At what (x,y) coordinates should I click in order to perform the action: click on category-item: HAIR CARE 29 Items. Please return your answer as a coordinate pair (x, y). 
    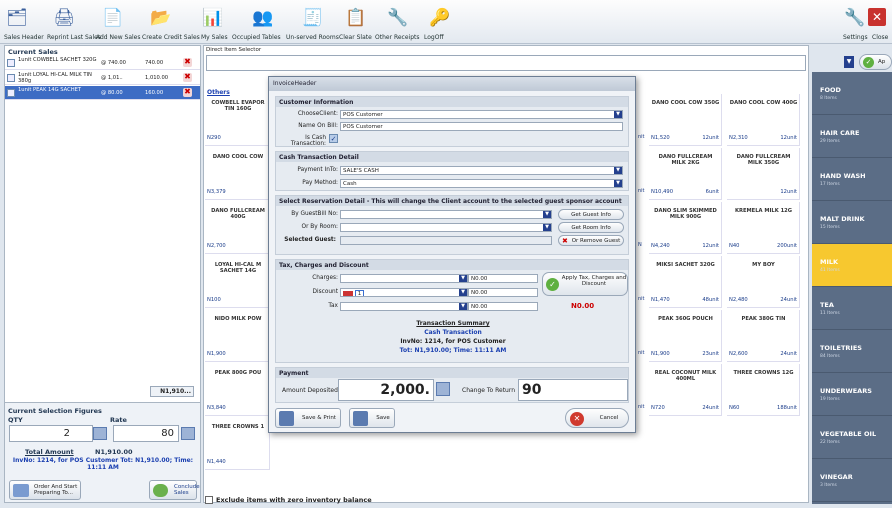
    Looking at the image, I should click on (852, 136).